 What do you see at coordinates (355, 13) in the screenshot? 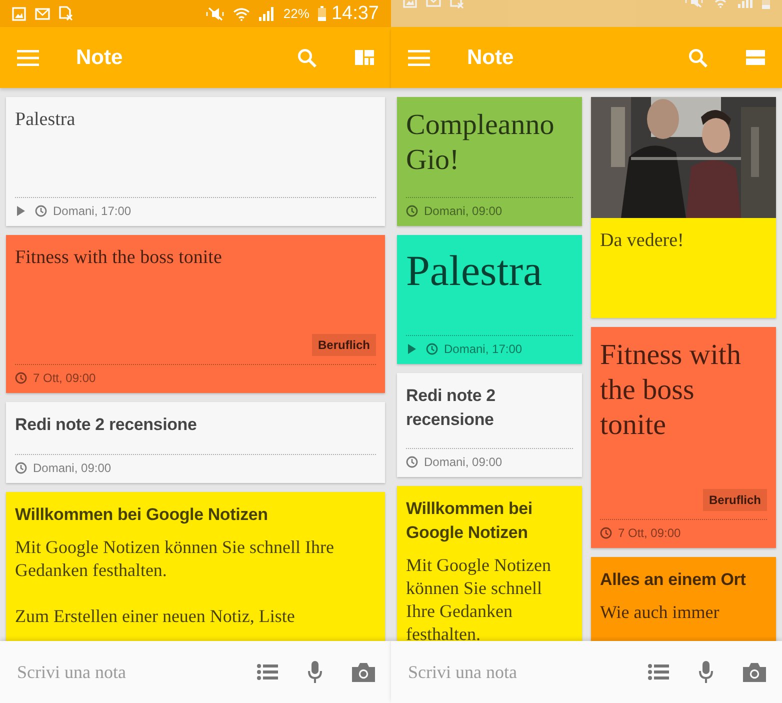
I see `clock-time: 14:37` at bounding box center [355, 13].